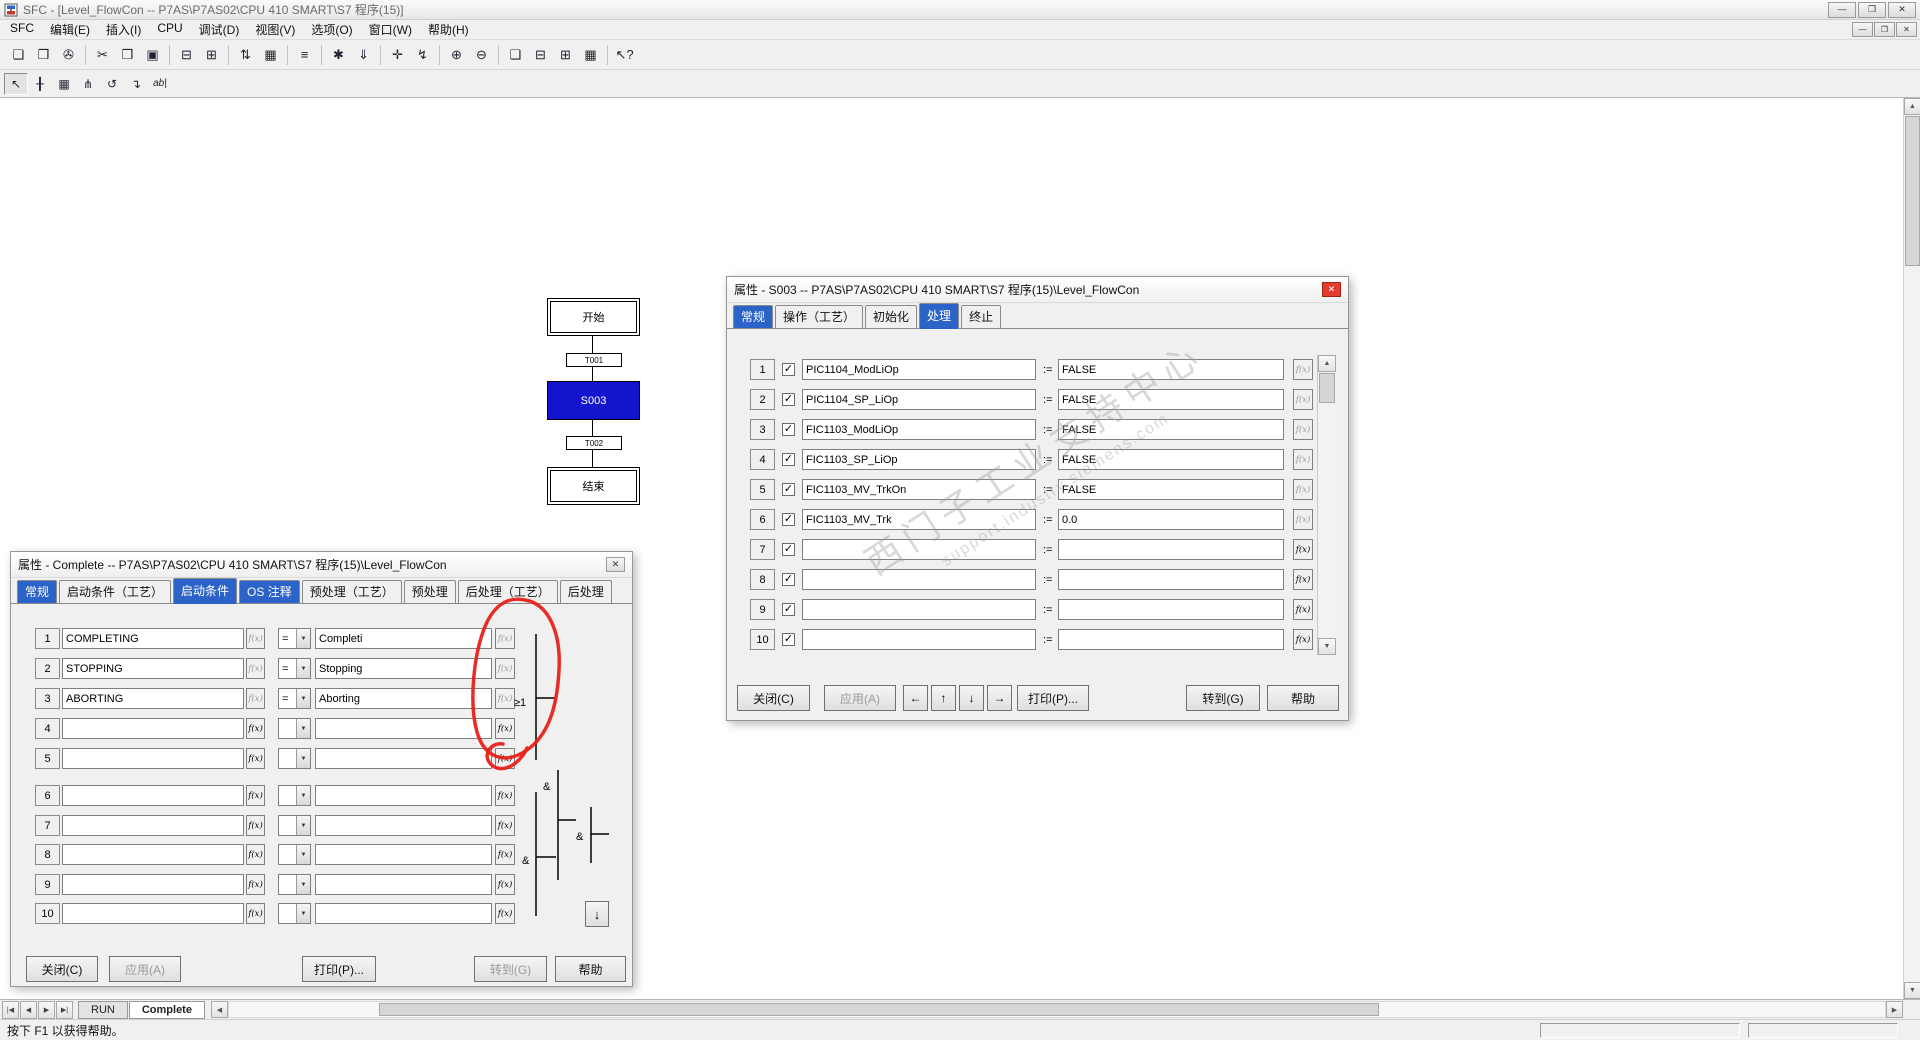  What do you see at coordinates (16, 83) in the screenshot?
I see `select-tool-icon: ↖` at bounding box center [16, 83].